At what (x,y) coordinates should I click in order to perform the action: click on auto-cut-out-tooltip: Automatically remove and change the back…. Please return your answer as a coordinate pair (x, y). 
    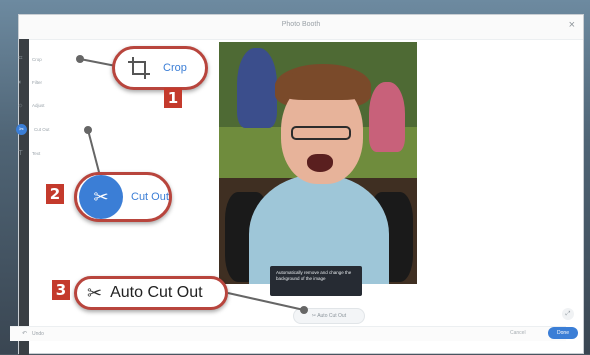
    Looking at the image, I should click on (316, 281).